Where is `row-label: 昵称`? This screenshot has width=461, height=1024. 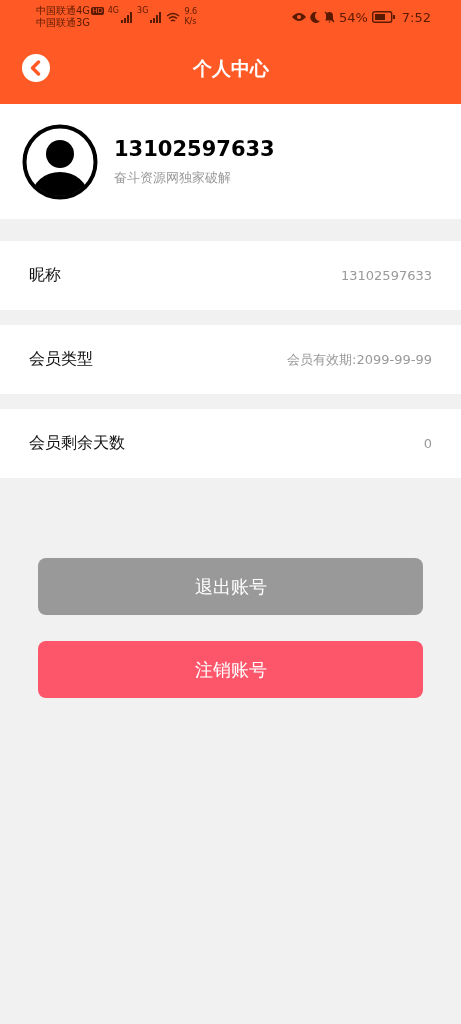
row-label: 昵称 is located at coordinates (45, 275).